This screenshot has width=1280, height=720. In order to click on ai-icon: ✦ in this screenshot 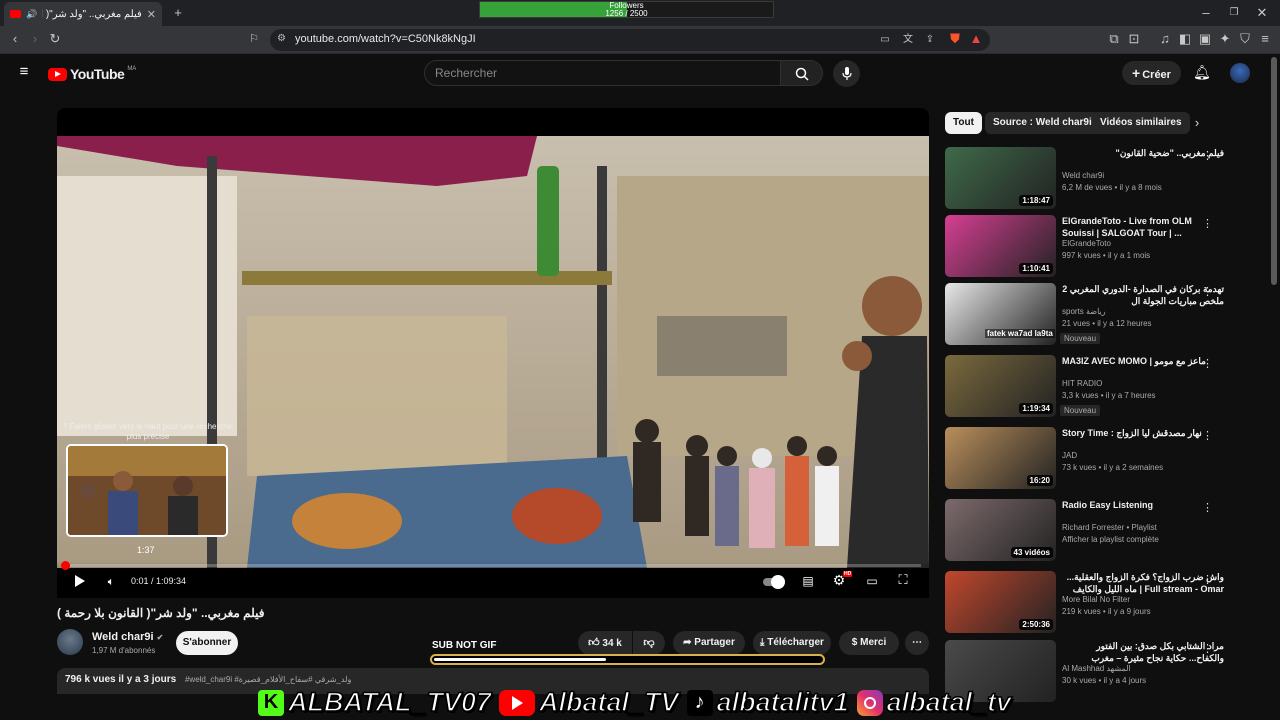, I will do `click(1225, 39)`.